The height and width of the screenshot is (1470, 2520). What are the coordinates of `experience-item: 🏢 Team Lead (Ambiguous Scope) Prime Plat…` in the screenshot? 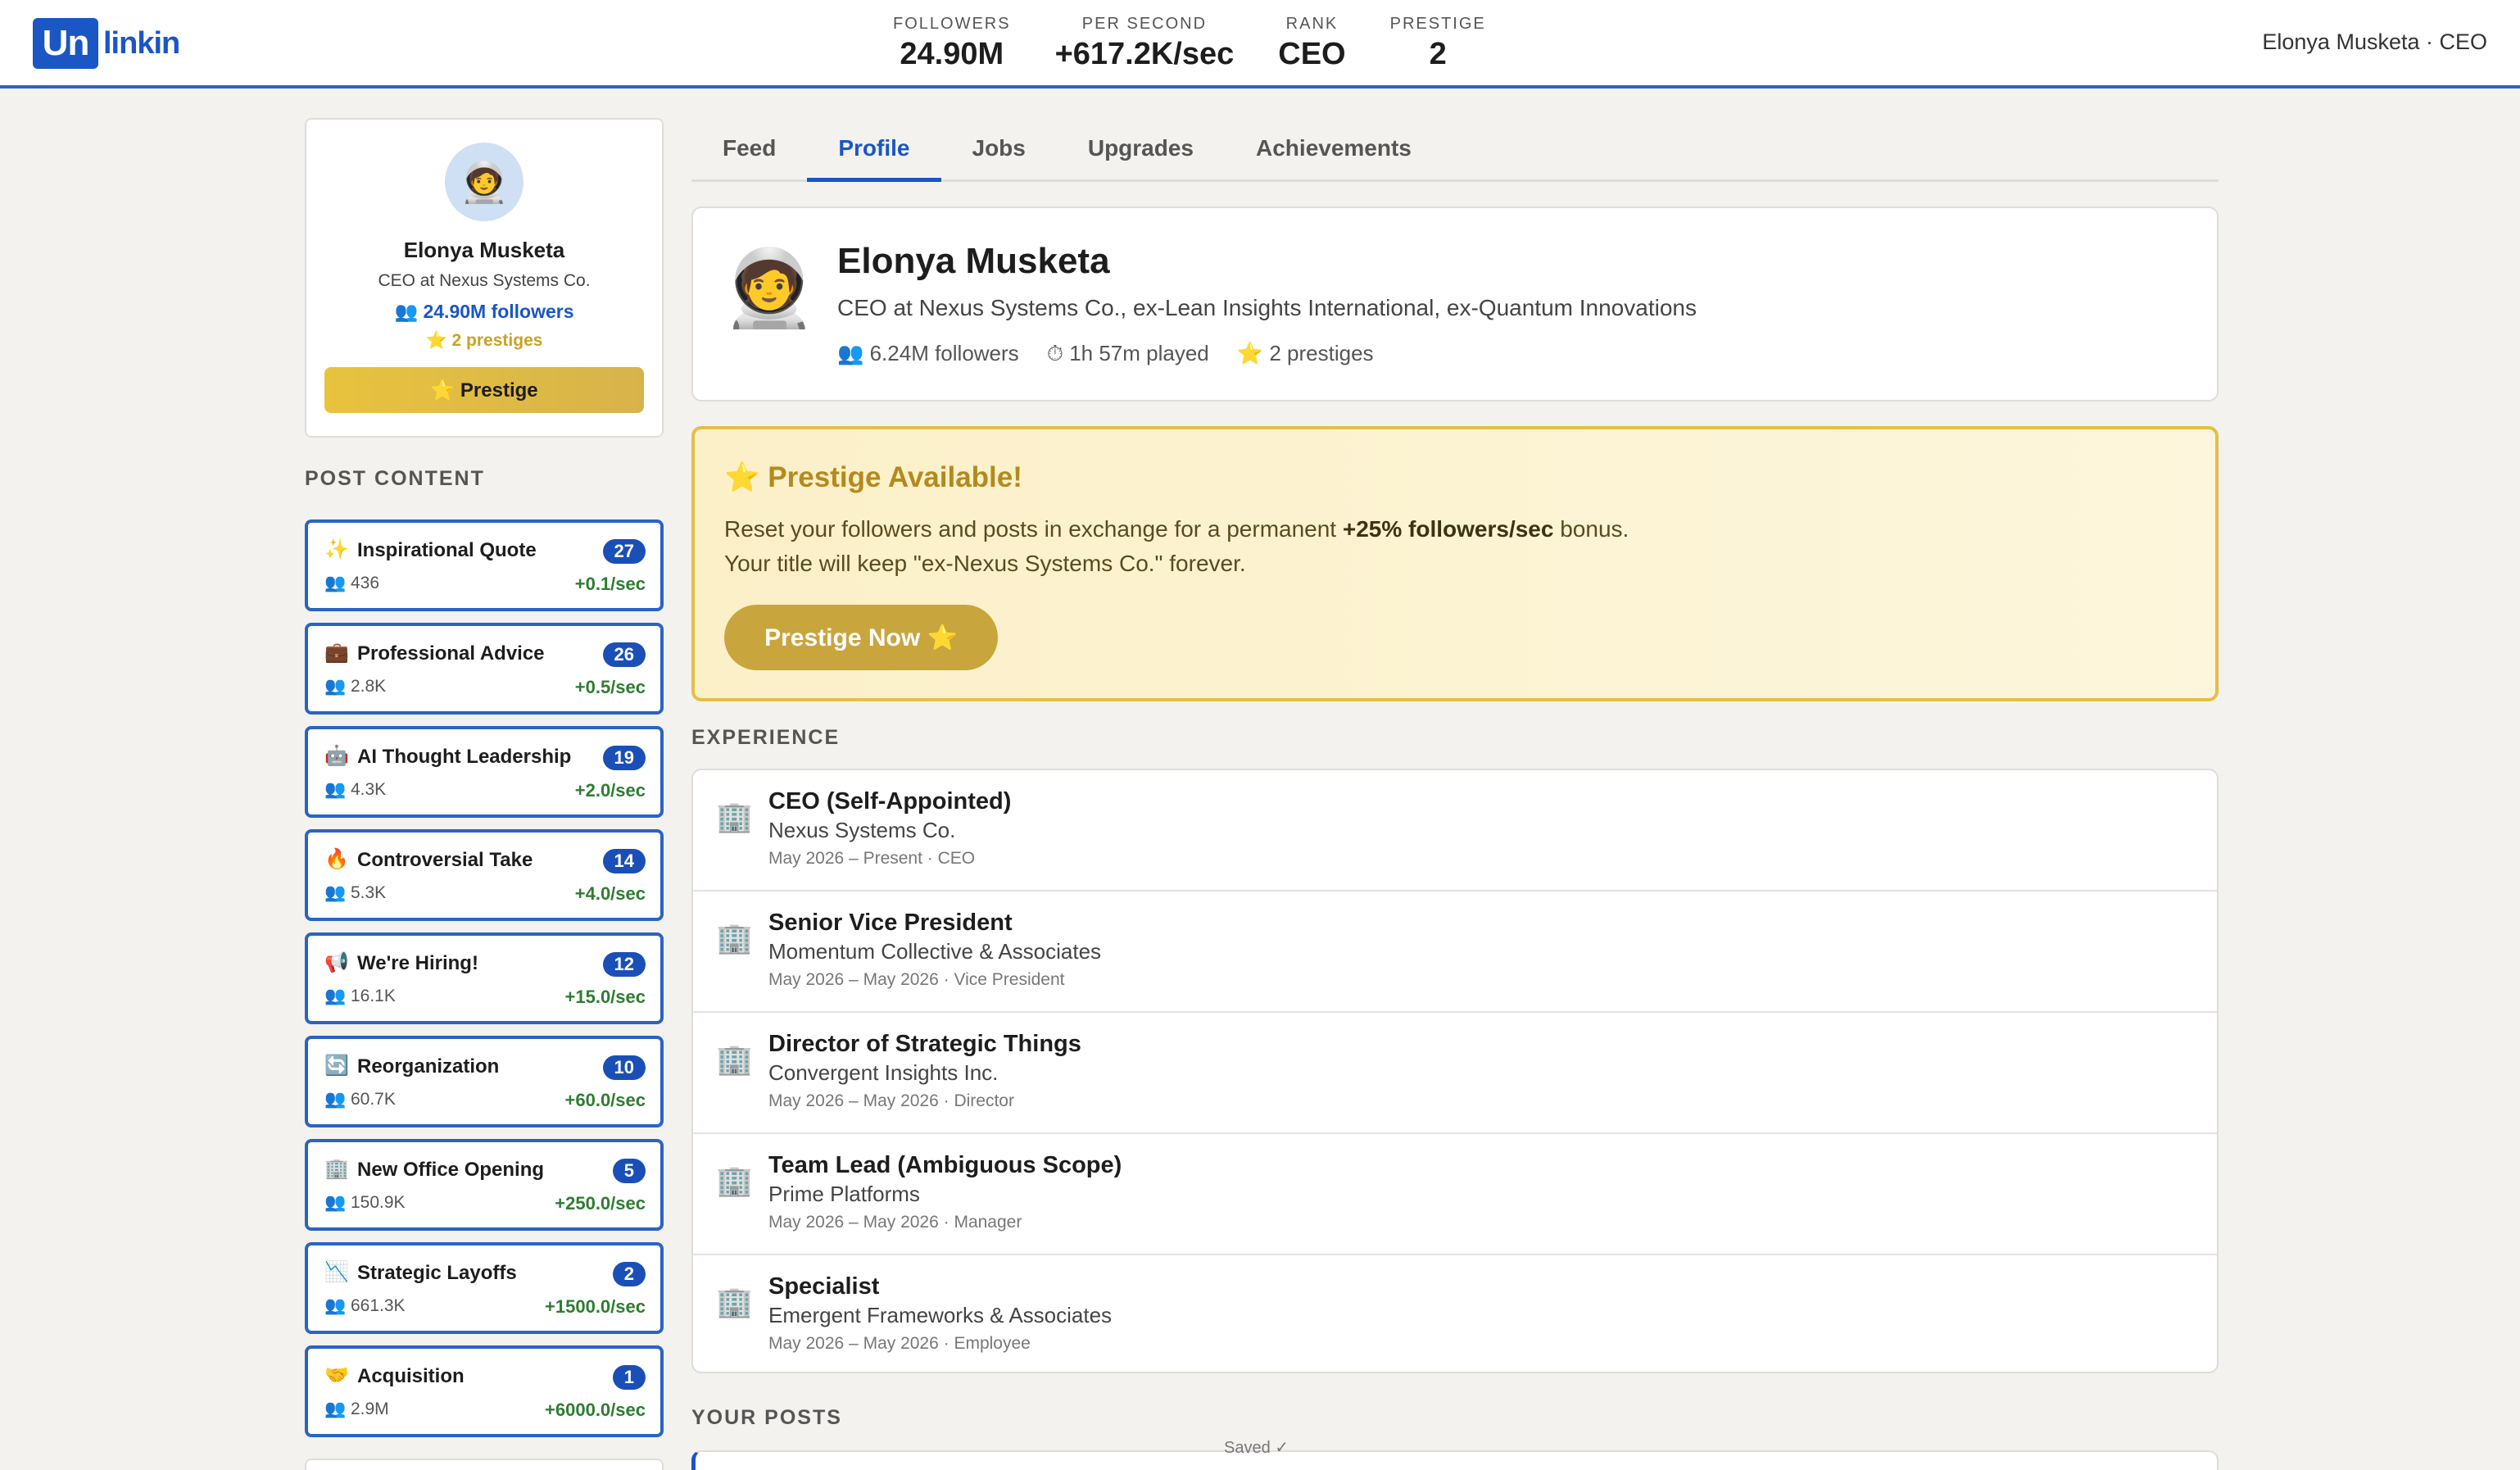 It's located at (1455, 1194).